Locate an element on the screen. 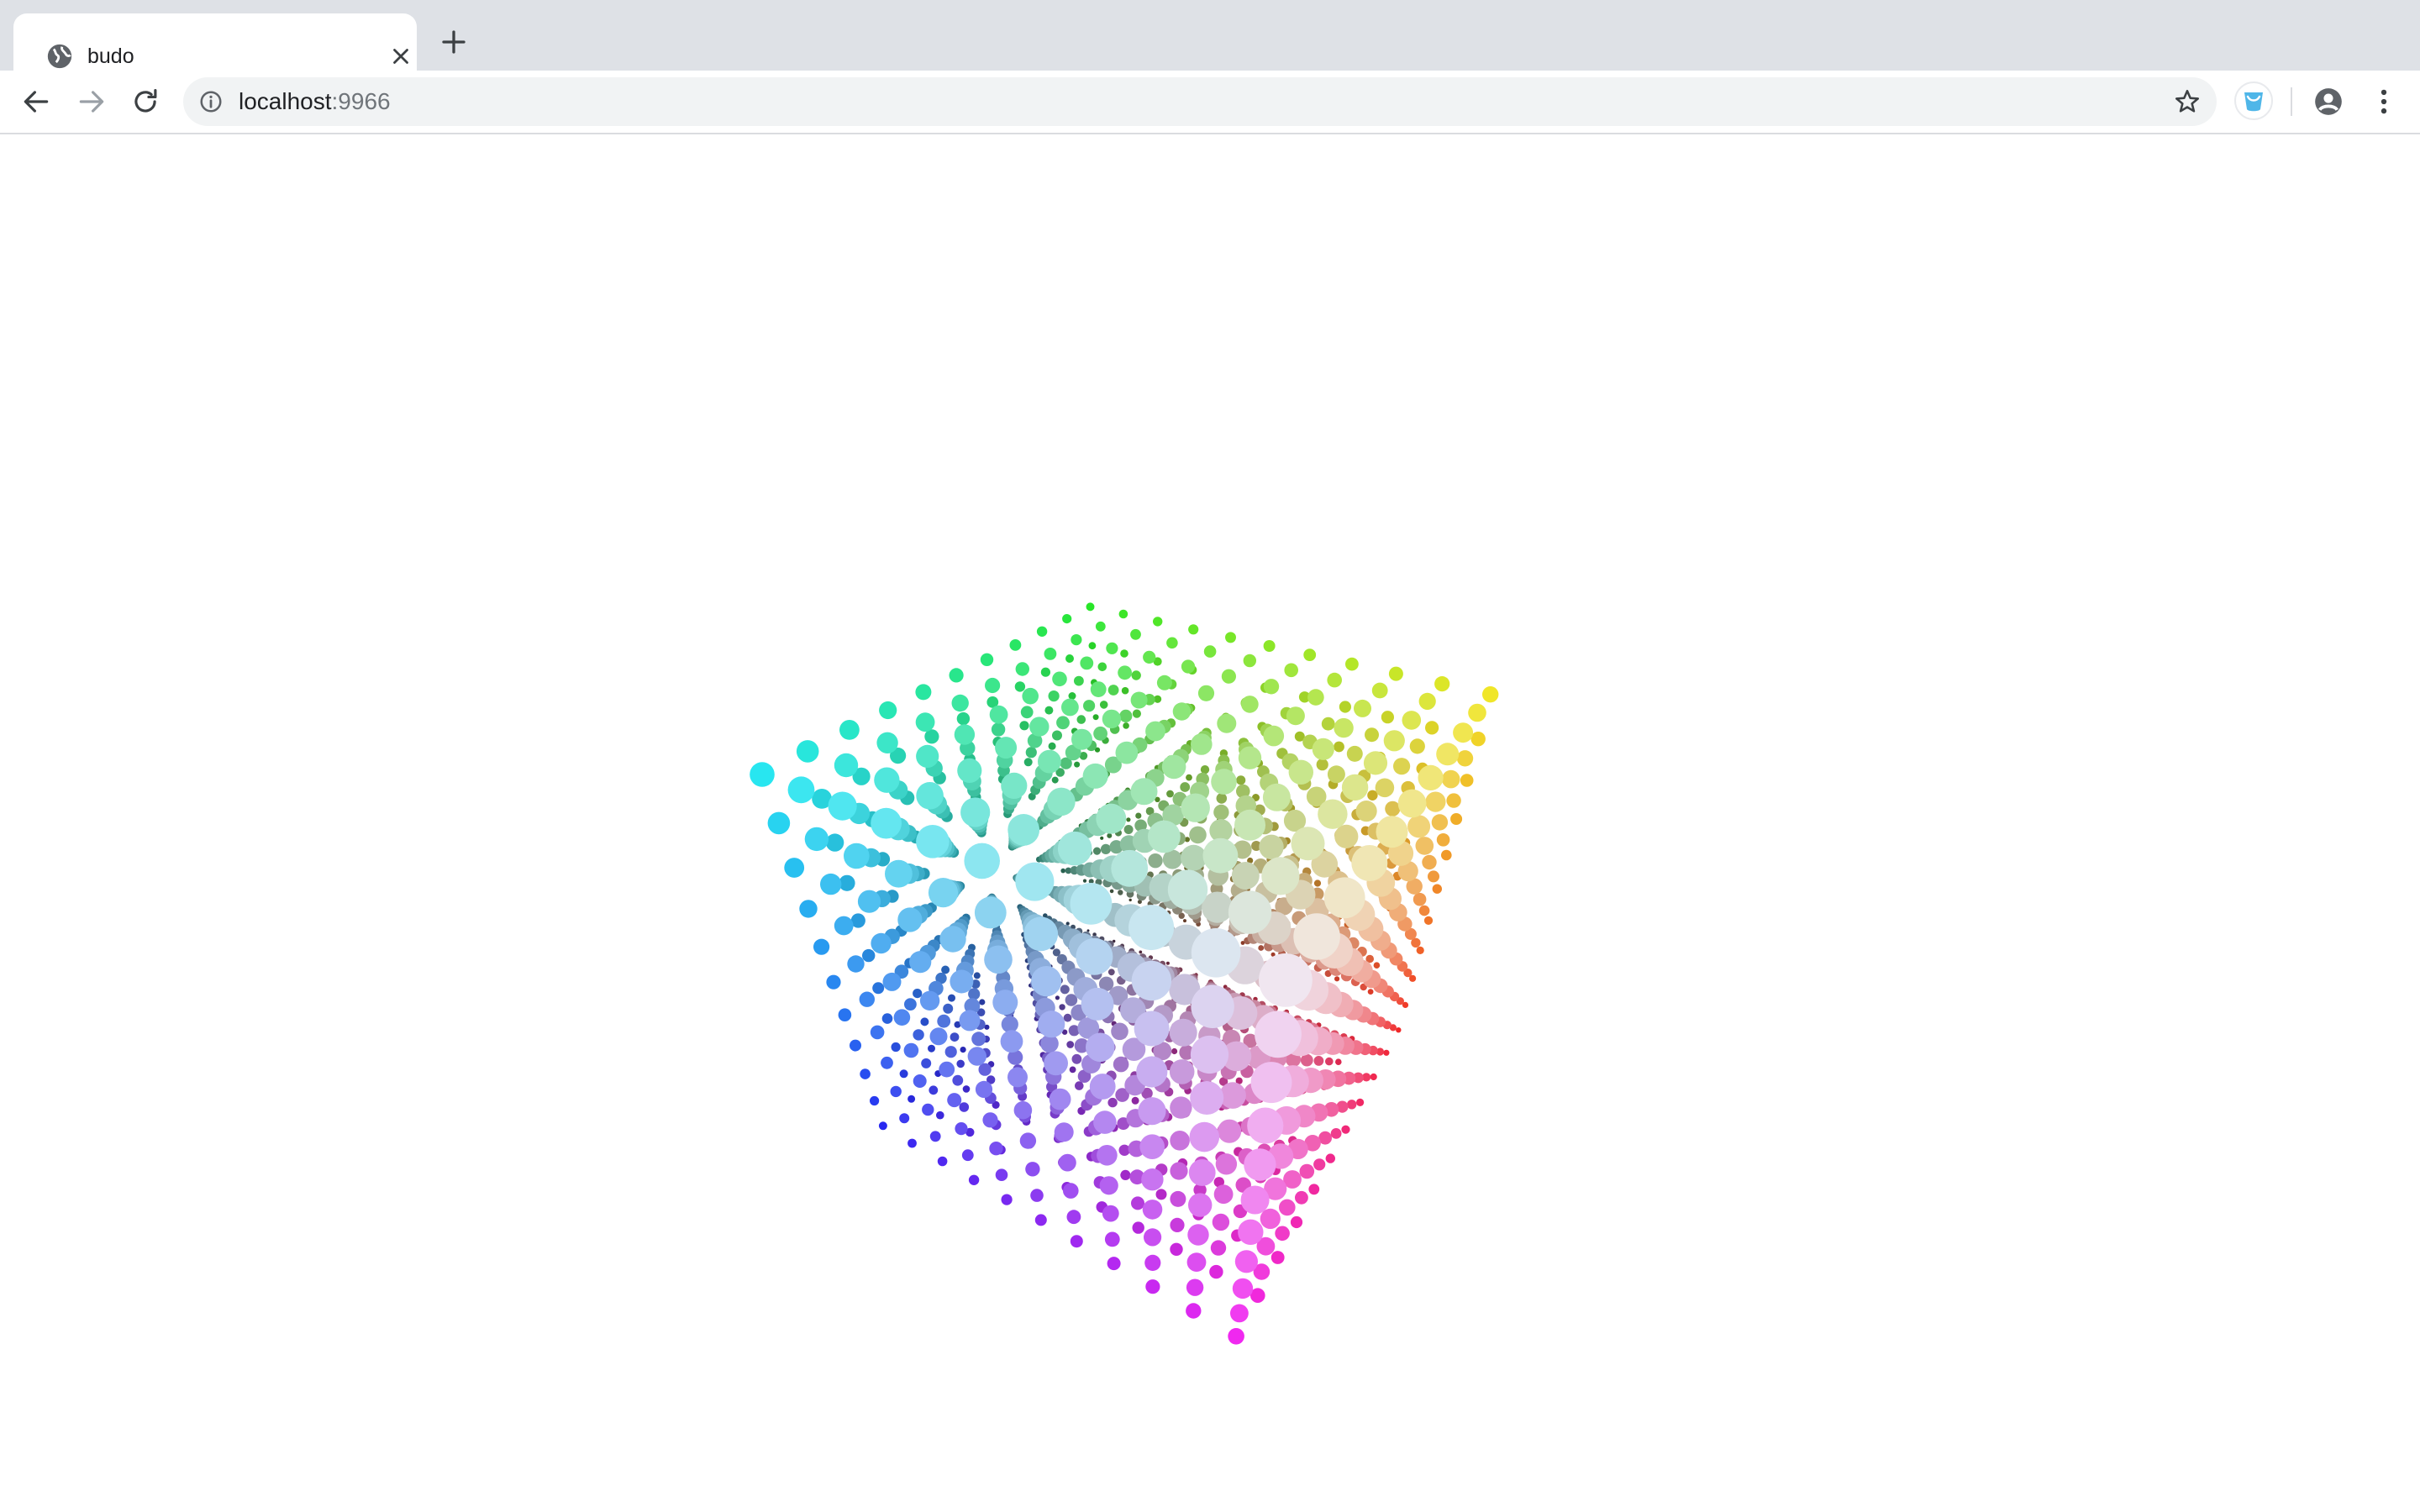 The image size is (2420, 1512). close-icon is located at coordinates (400, 56).